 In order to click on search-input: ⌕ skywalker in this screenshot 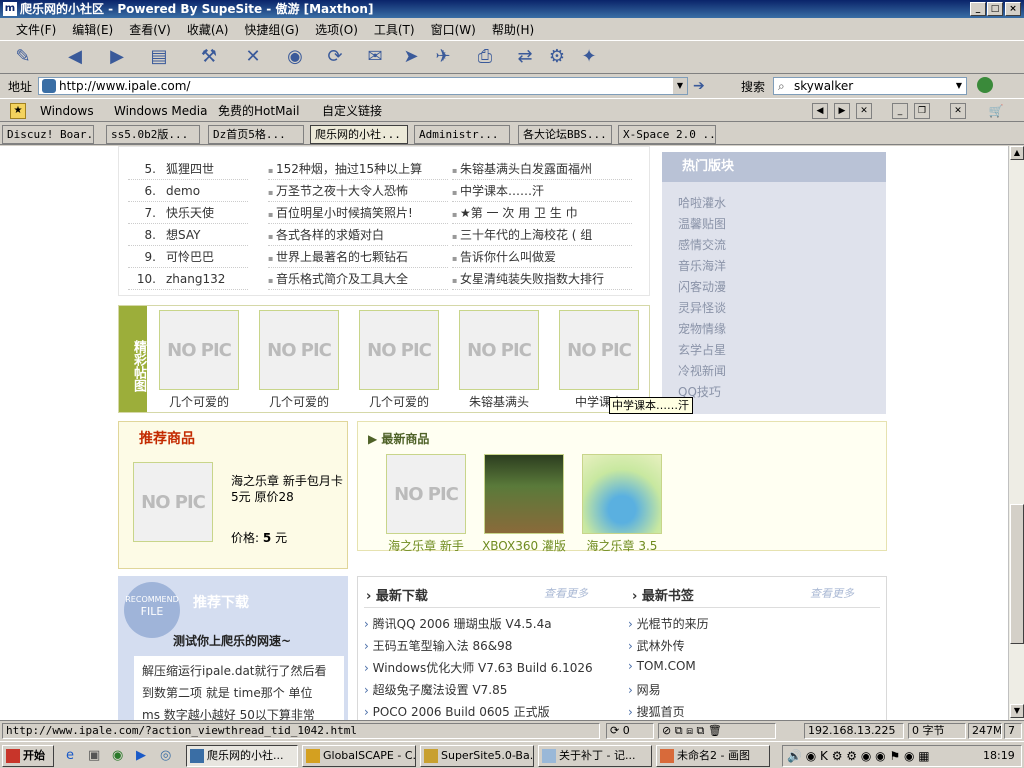, I will do `click(870, 86)`.